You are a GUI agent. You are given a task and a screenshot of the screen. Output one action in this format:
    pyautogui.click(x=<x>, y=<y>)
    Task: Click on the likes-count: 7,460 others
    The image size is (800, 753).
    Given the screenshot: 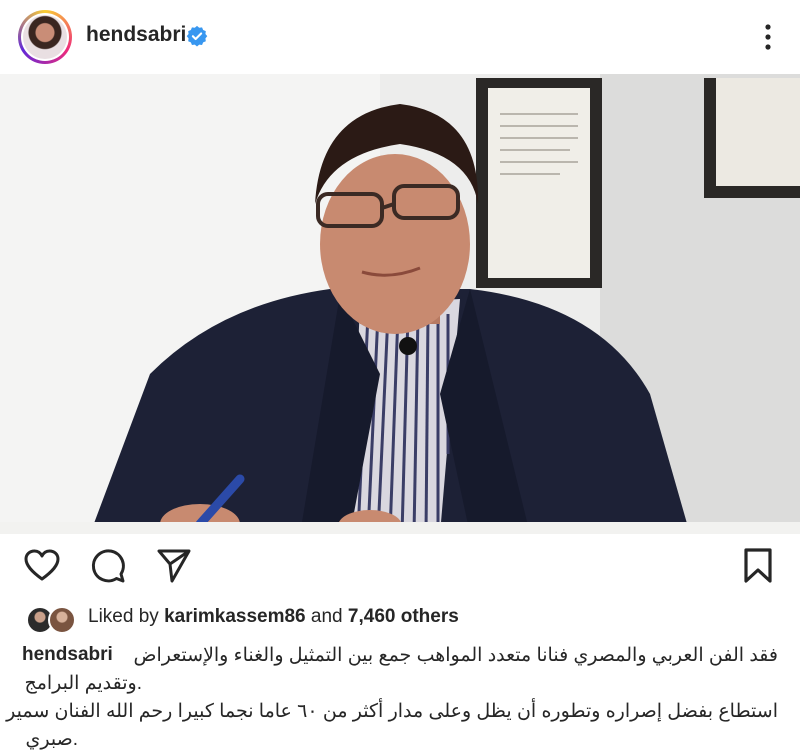 What is the action you would take?
    pyautogui.click(x=403, y=616)
    